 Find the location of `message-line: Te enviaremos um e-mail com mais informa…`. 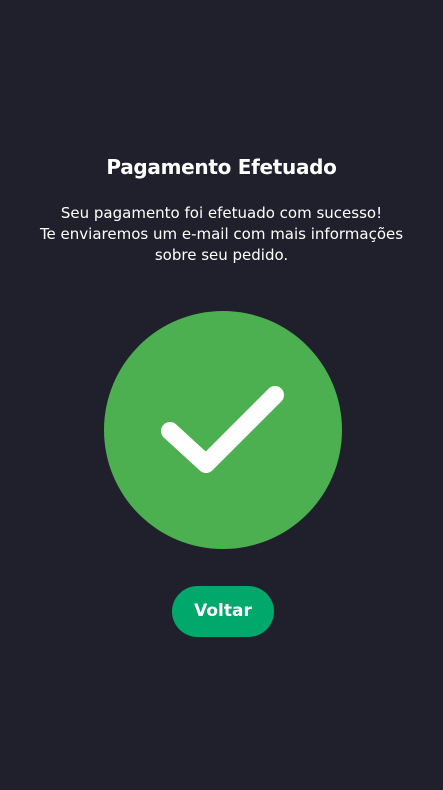

message-line: Te enviaremos um e-mail com mais informa… is located at coordinates (221, 234).